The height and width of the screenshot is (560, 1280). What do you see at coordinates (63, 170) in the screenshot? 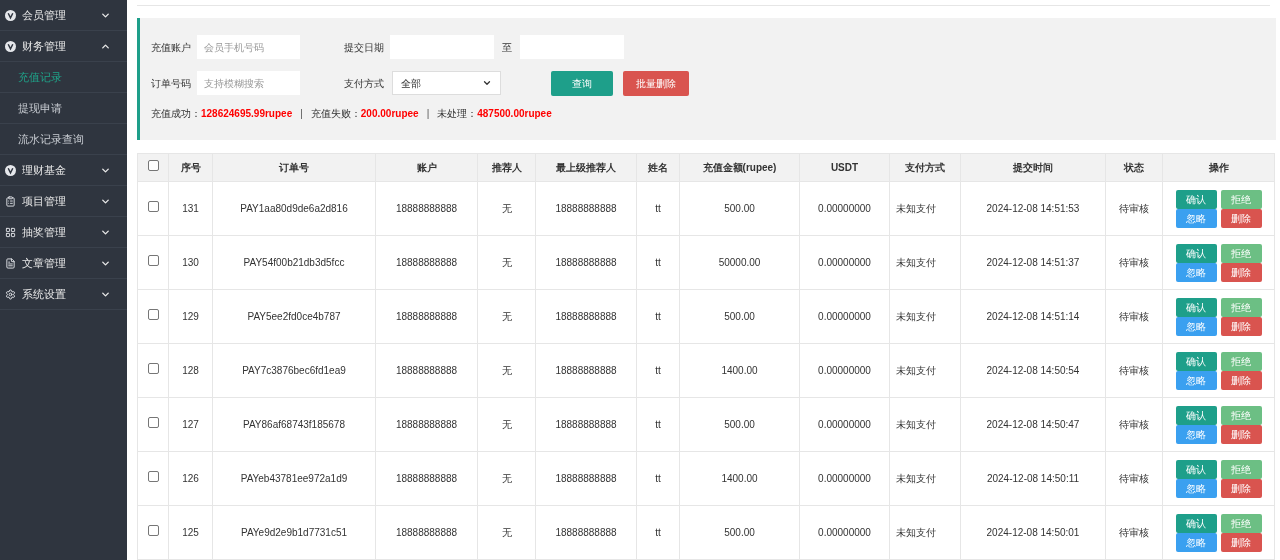
I see `sidebar-item: 理财基金` at bounding box center [63, 170].